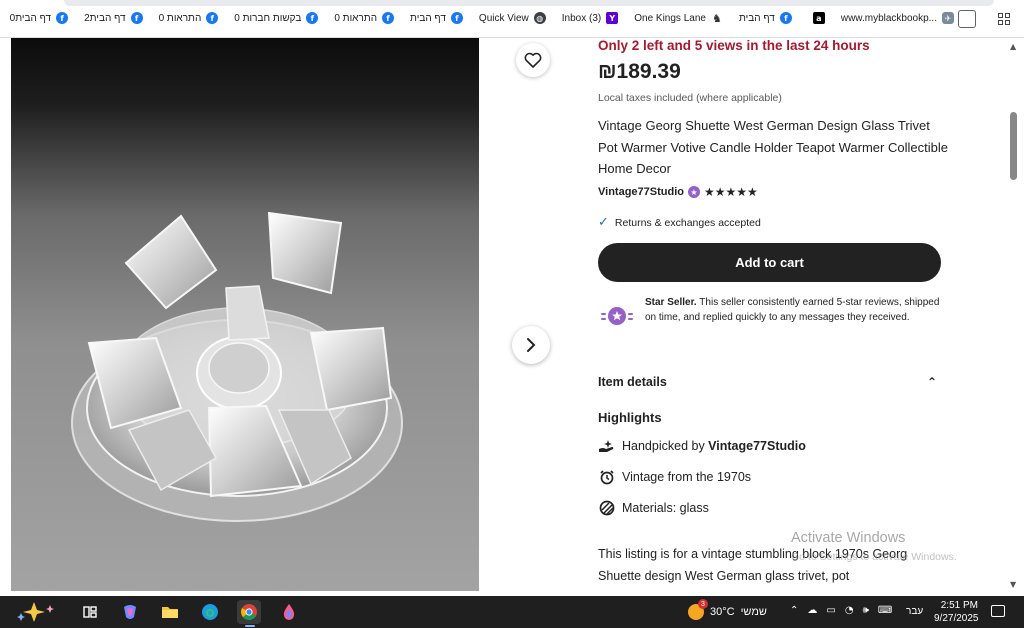  Describe the element at coordinates (812, 610) in the screenshot. I see `cloud-icon: ☁` at that location.